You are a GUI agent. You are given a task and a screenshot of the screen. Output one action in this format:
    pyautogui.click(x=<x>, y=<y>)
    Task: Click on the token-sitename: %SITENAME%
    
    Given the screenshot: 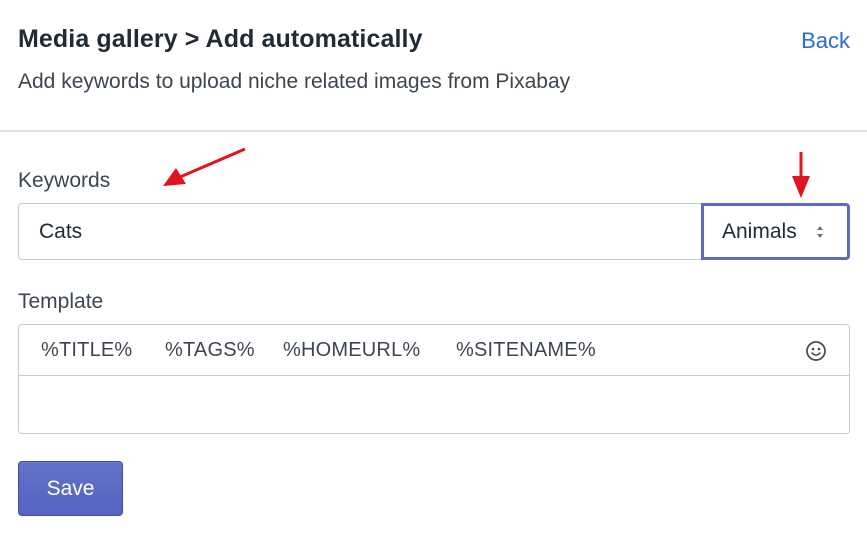 What is the action you would take?
    pyautogui.click(x=526, y=350)
    